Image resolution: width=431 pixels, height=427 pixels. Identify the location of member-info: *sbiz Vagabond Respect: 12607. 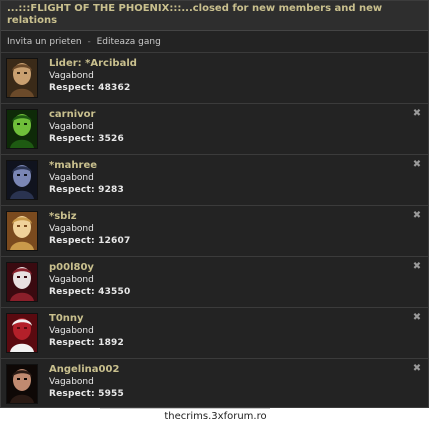
(89, 228).